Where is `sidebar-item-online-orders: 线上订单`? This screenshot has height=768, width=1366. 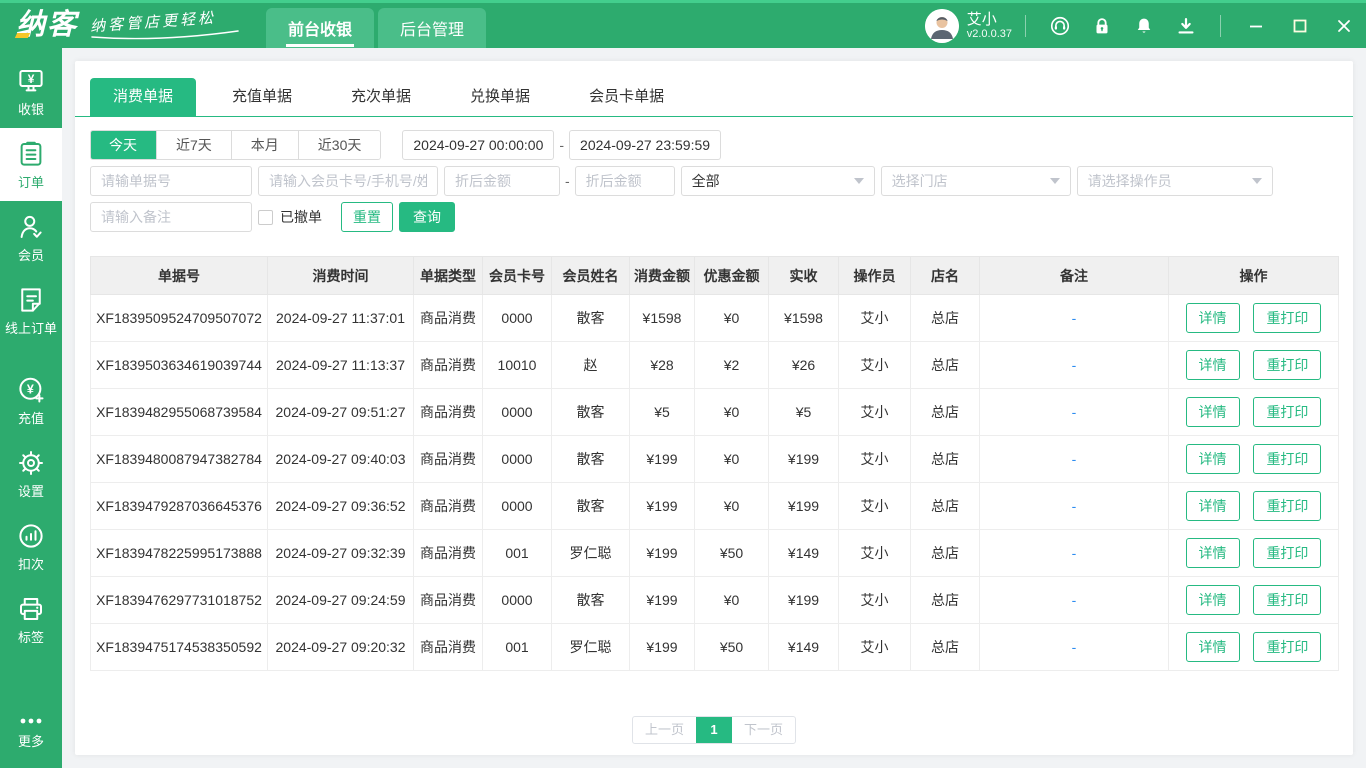
sidebar-item-online-orders: 线上订单 is located at coordinates (31, 310).